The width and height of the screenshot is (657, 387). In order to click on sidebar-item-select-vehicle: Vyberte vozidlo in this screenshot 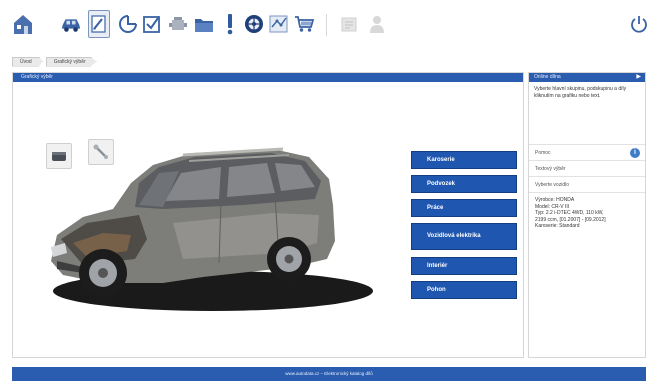, I will do `click(587, 184)`.